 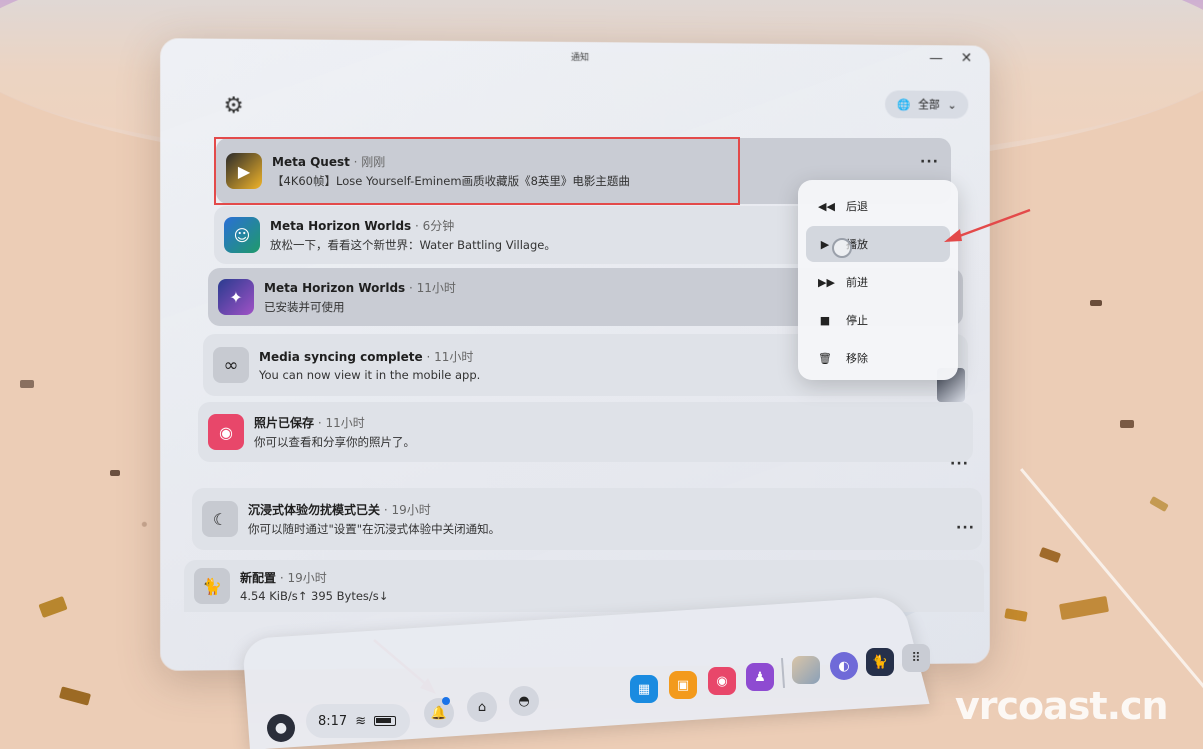 I want to click on panel-title: 通知, so click(x=575, y=56).